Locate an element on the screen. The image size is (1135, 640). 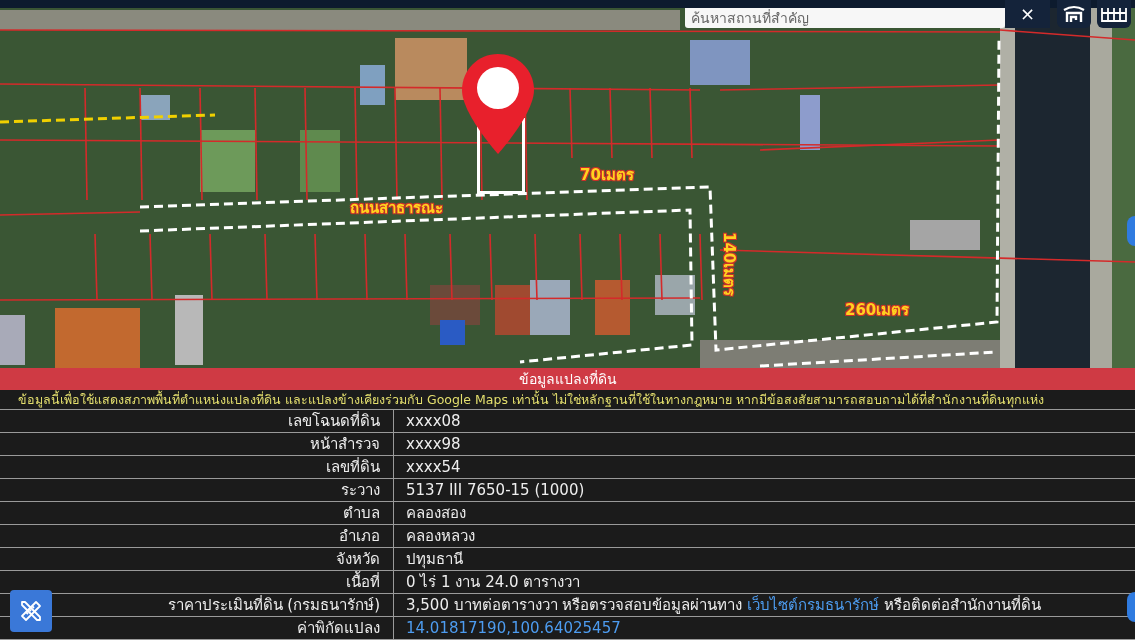
measure-tool-button is located at coordinates (31, 611).